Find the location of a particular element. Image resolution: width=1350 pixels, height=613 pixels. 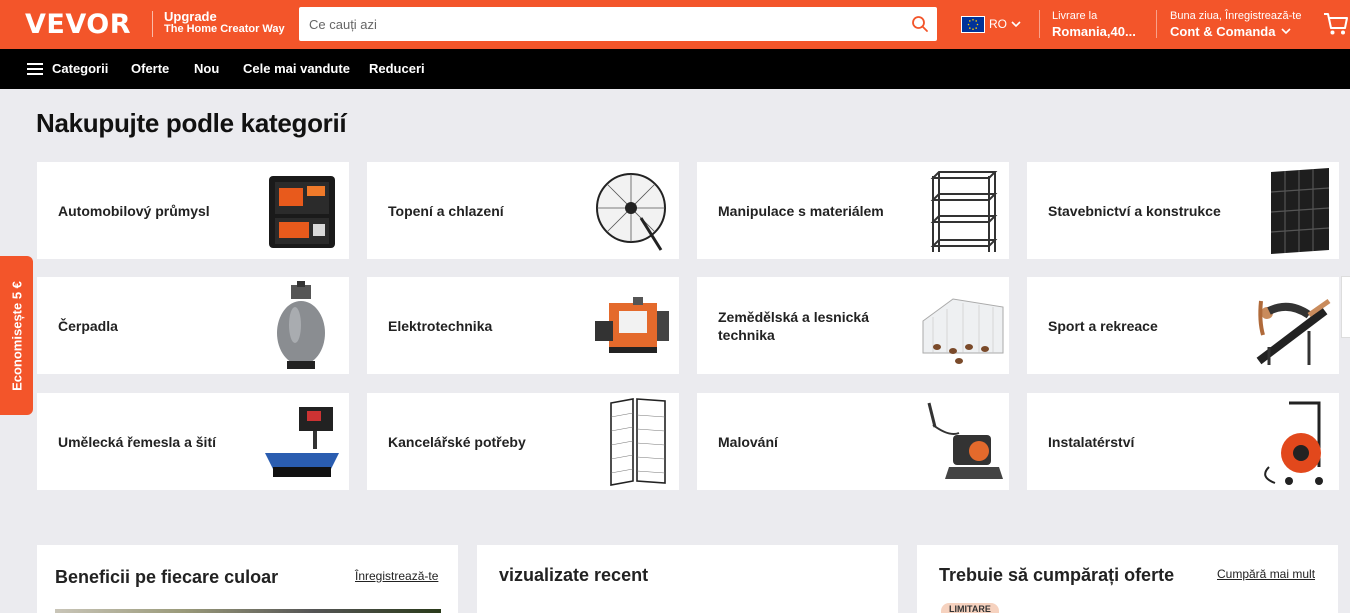

nav-oferte: Oferte is located at coordinates (150, 68).